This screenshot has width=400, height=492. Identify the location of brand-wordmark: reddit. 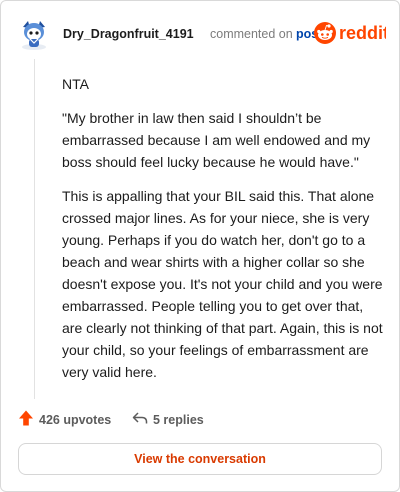
(362, 33).